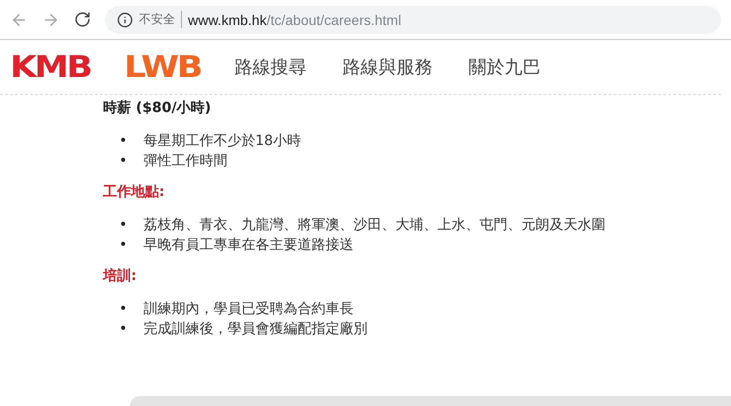 The height and width of the screenshot is (406, 731). Describe the element at coordinates (160, 19) in the screenshot. I see `security-label: 不安全` at that location.